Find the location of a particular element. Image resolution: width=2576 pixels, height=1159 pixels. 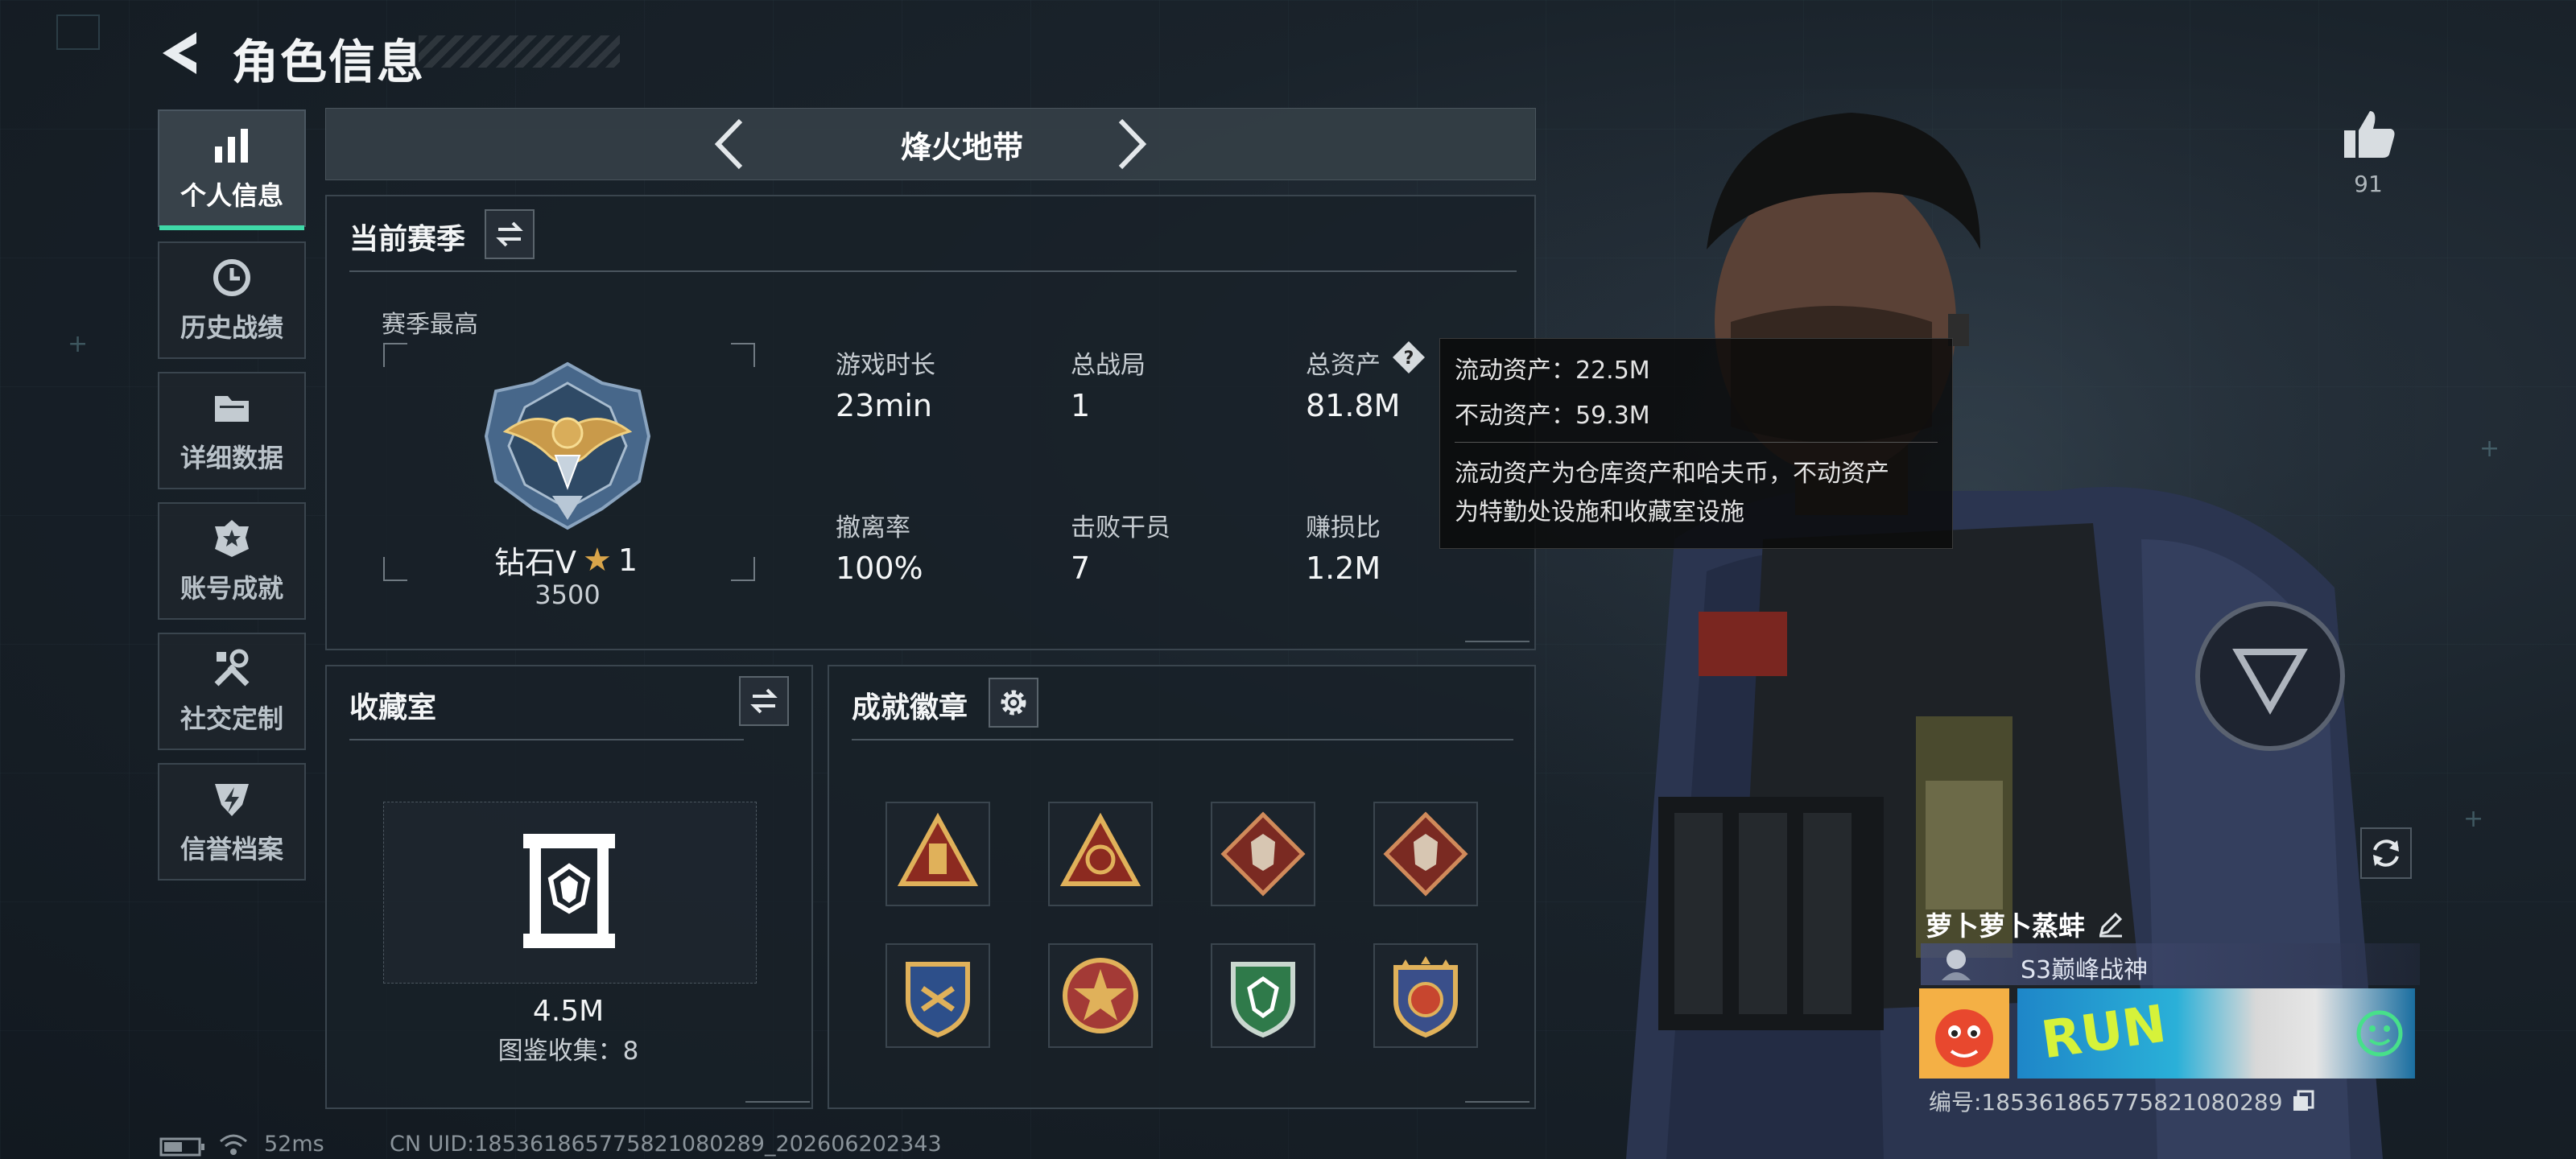

like-button is located at coordinates (2369, 134).